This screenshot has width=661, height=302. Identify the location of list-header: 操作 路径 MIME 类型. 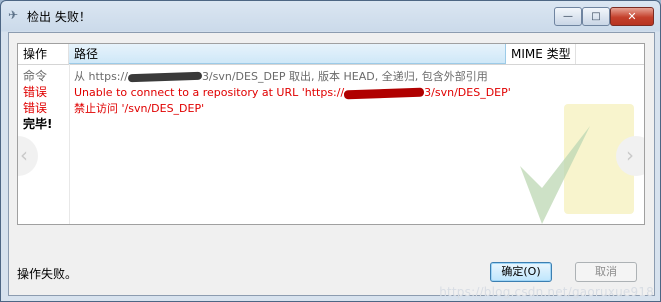
(331, 54).